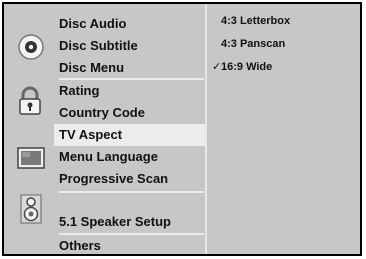 The image size is (366, 259). I want to click on option-label: 4:3 Panscan, so click(253, 44).